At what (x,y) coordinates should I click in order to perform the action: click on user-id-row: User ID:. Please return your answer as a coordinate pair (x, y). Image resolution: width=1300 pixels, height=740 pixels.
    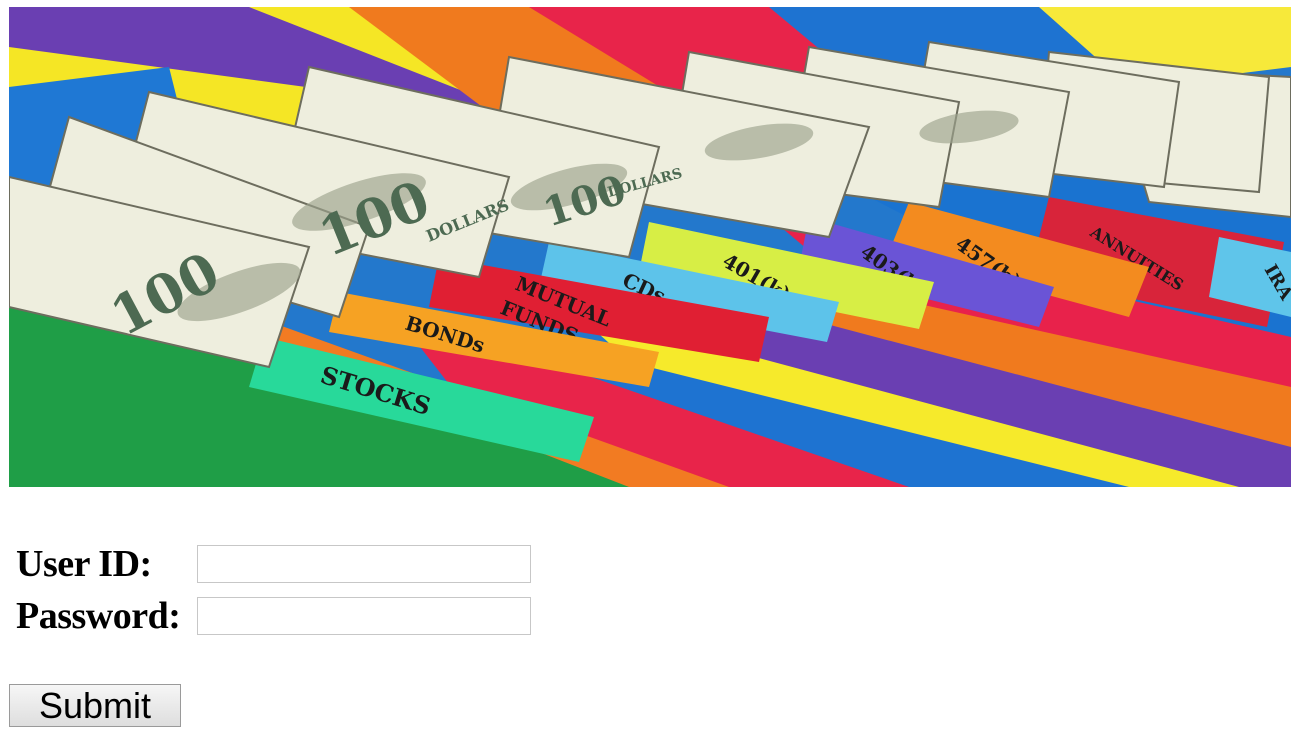
    Looking at the image, I should click on (273, 564).